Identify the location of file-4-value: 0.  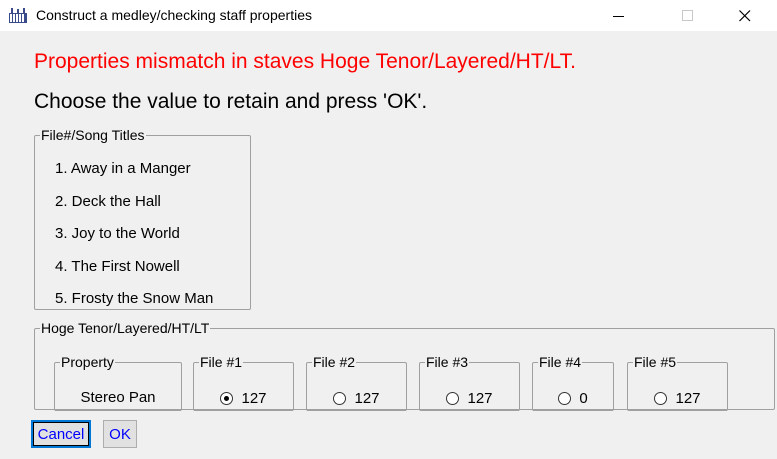
(583, 399).